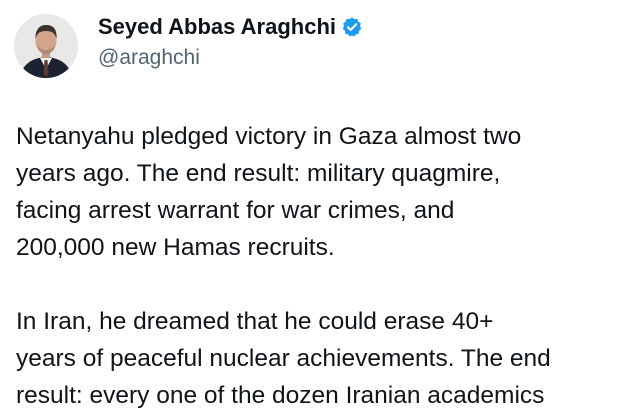 Image resolution: width=640 pixels, height=416 pixels. Describe the element at coordinates (217, 27) in the screenshot. I see `author-display-name: Seyed Abbas Araghchi` at that location.